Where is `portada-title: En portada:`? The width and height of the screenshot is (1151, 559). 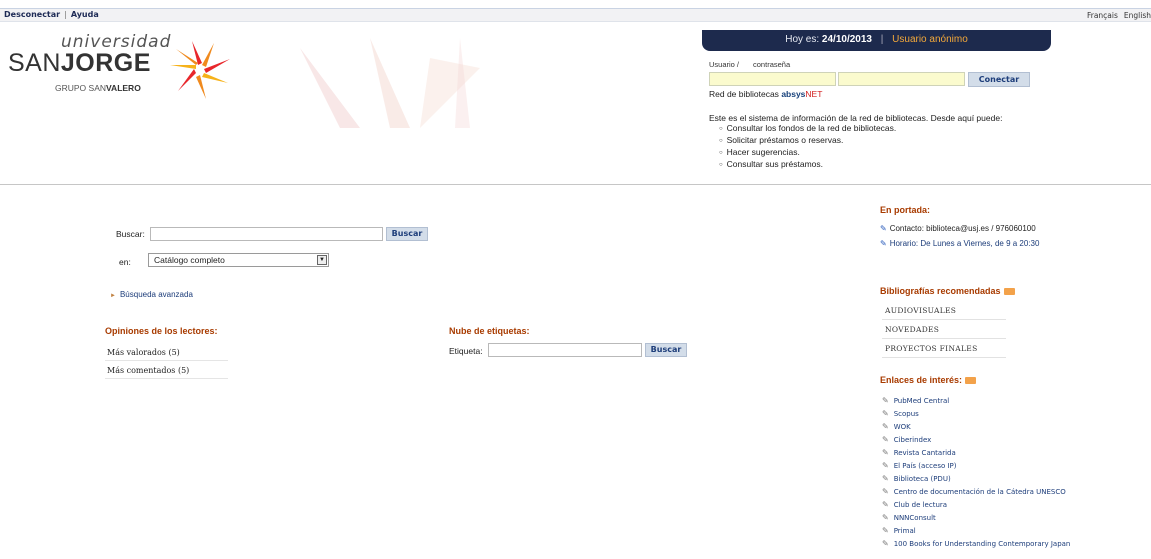 portada-title: En portada: is located at coordinates (905, 210).